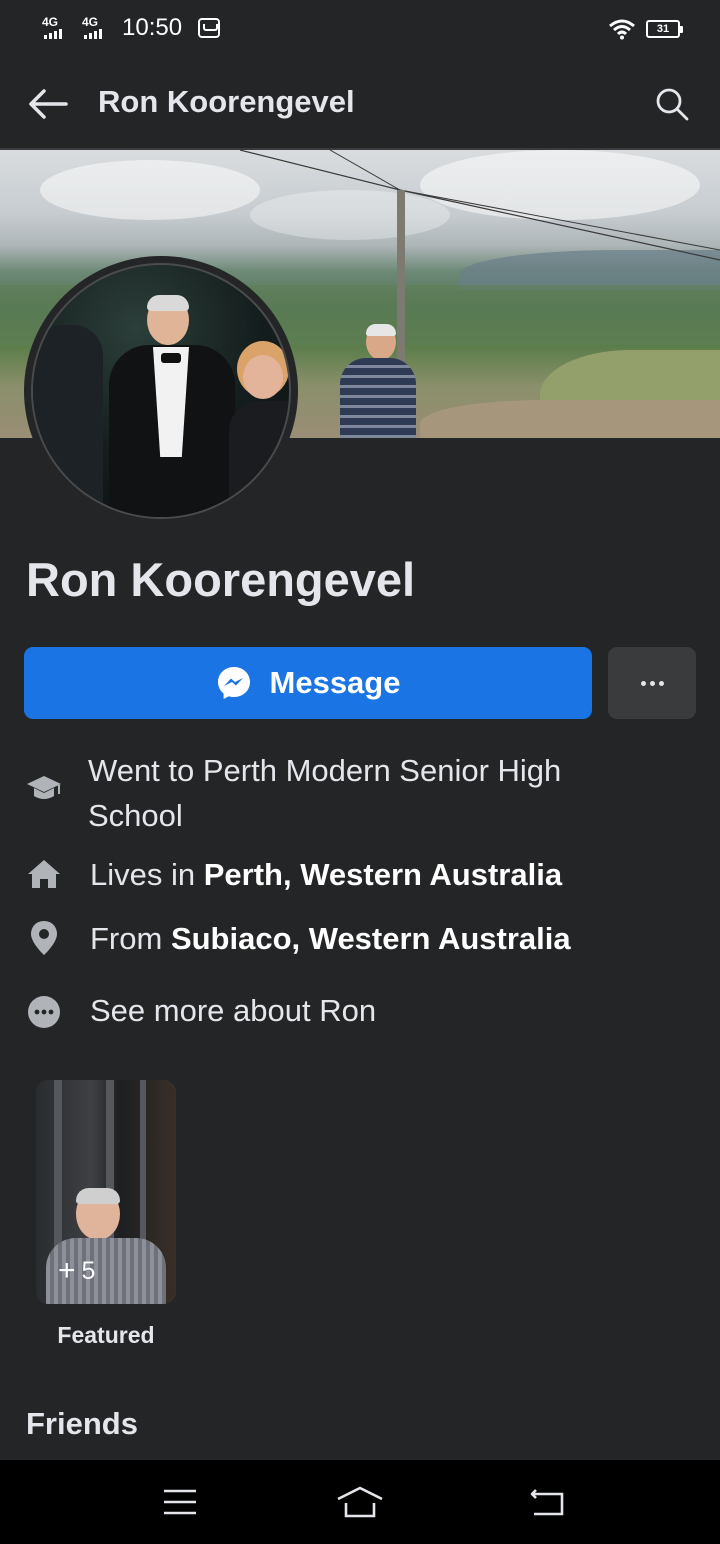  I want to click on featured-label: Featured, so click(106, 1335).